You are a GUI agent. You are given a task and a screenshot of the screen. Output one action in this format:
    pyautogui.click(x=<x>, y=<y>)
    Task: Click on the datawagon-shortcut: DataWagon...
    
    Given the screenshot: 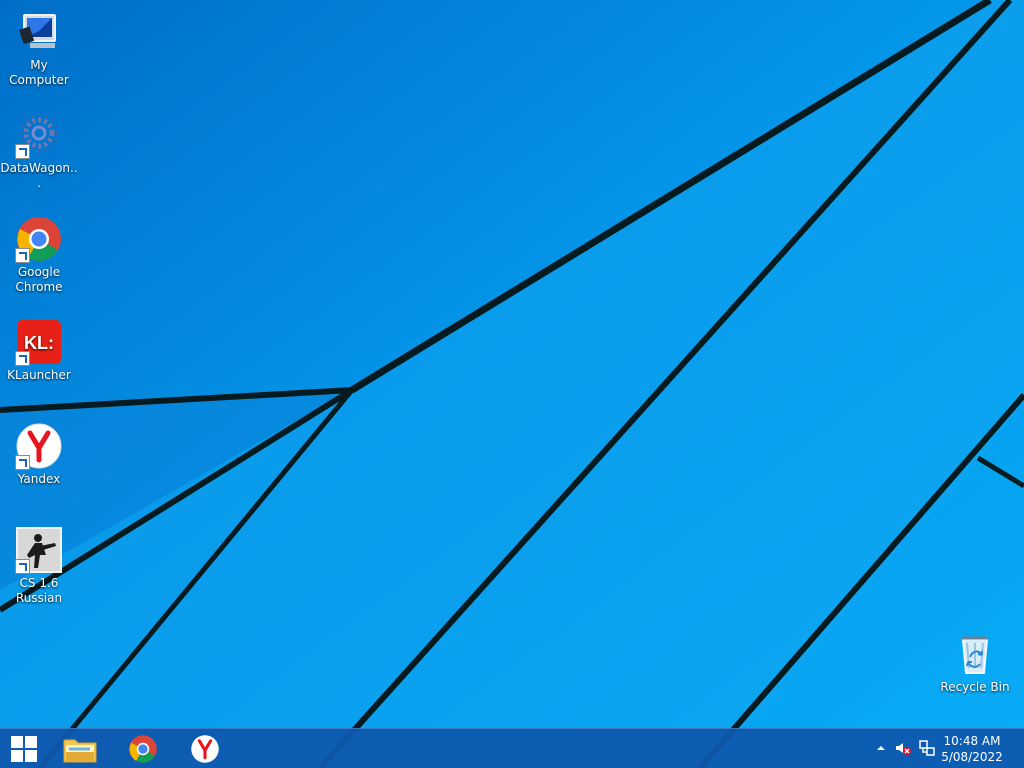 What is the action you would take?
    pyautogui.click(x=39, y=151)
    